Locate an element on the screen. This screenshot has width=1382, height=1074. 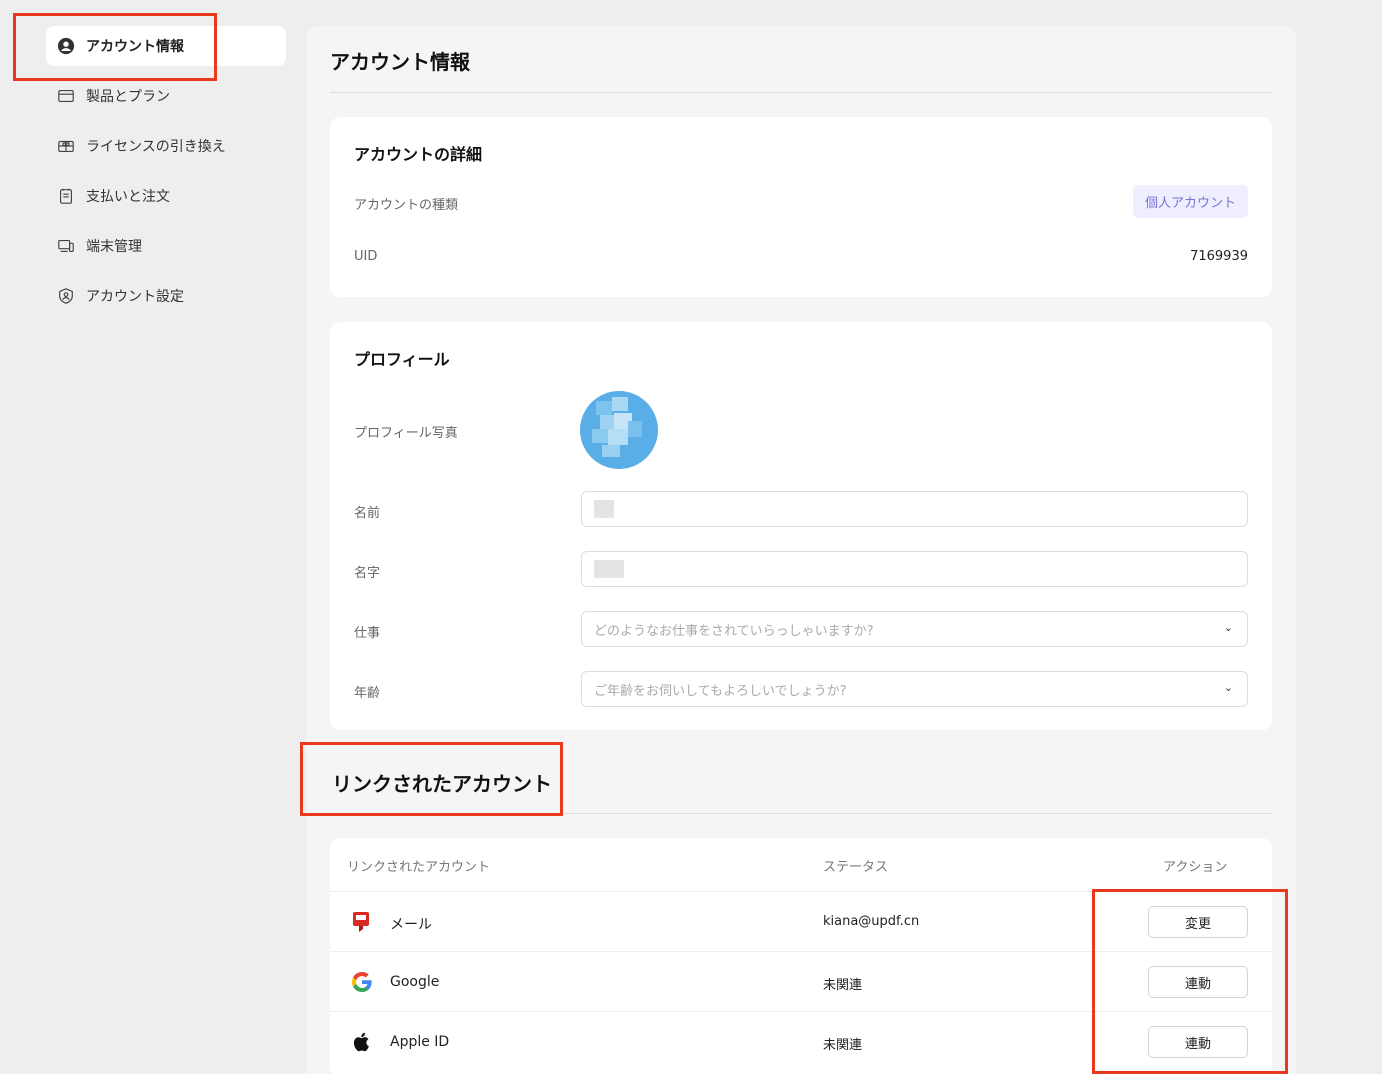
page-title: アカウント情報 is located at coordinates (400, 62).